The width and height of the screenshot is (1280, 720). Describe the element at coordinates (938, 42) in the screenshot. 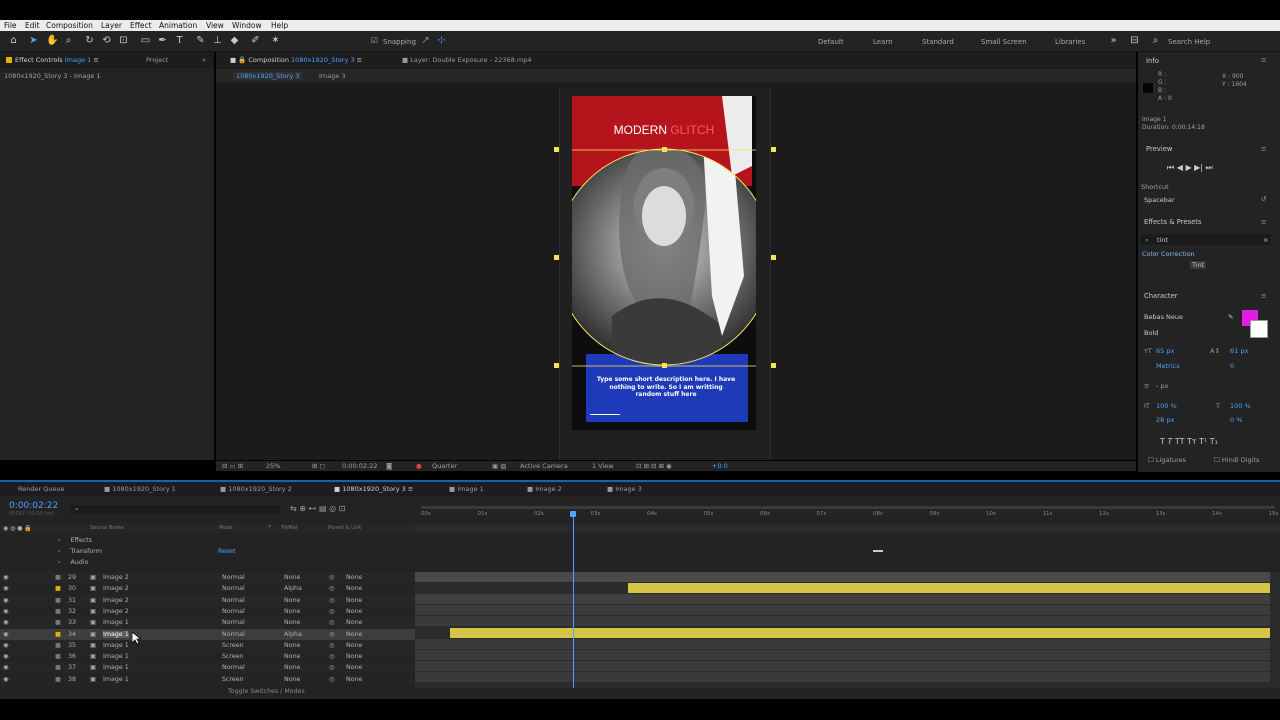

I see `workspace-standard: Standard` at that location.